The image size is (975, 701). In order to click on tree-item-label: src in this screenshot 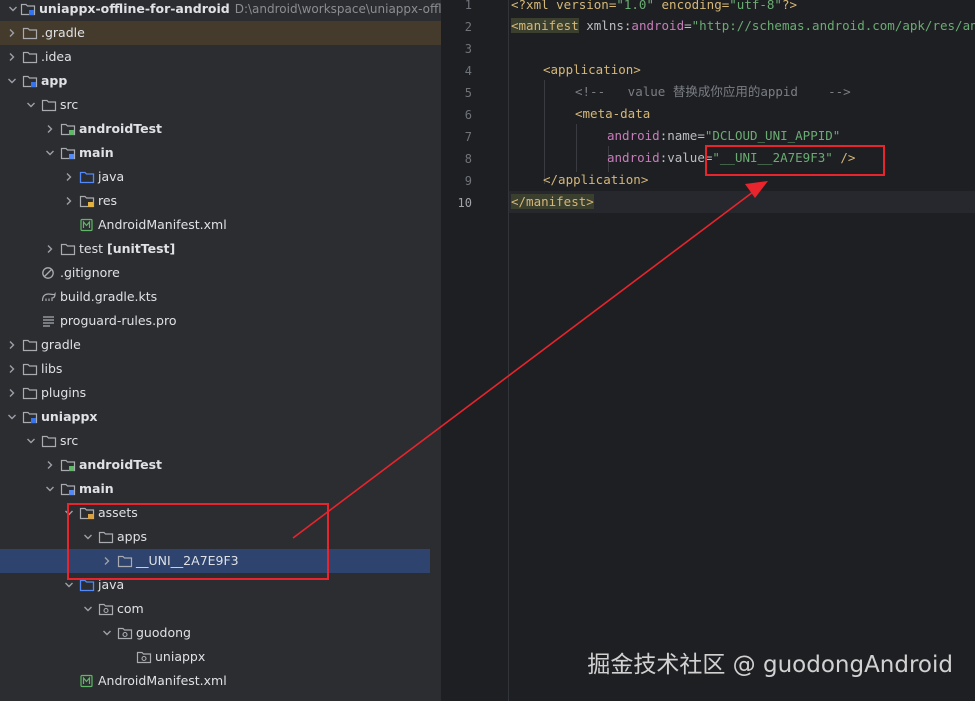, I will do `click(69, 440)`.